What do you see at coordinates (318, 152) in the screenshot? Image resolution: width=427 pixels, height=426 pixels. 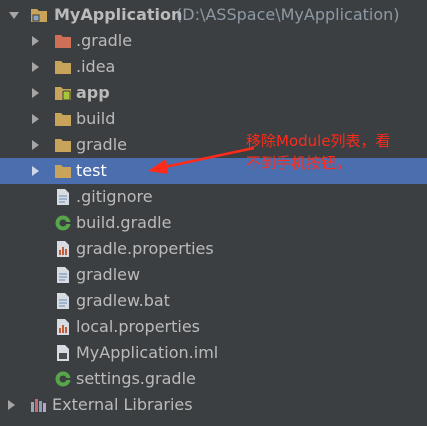 I see `annotation-text: 移除Module列表，看 不到手机按钮。` at bounding box center [318, 152].